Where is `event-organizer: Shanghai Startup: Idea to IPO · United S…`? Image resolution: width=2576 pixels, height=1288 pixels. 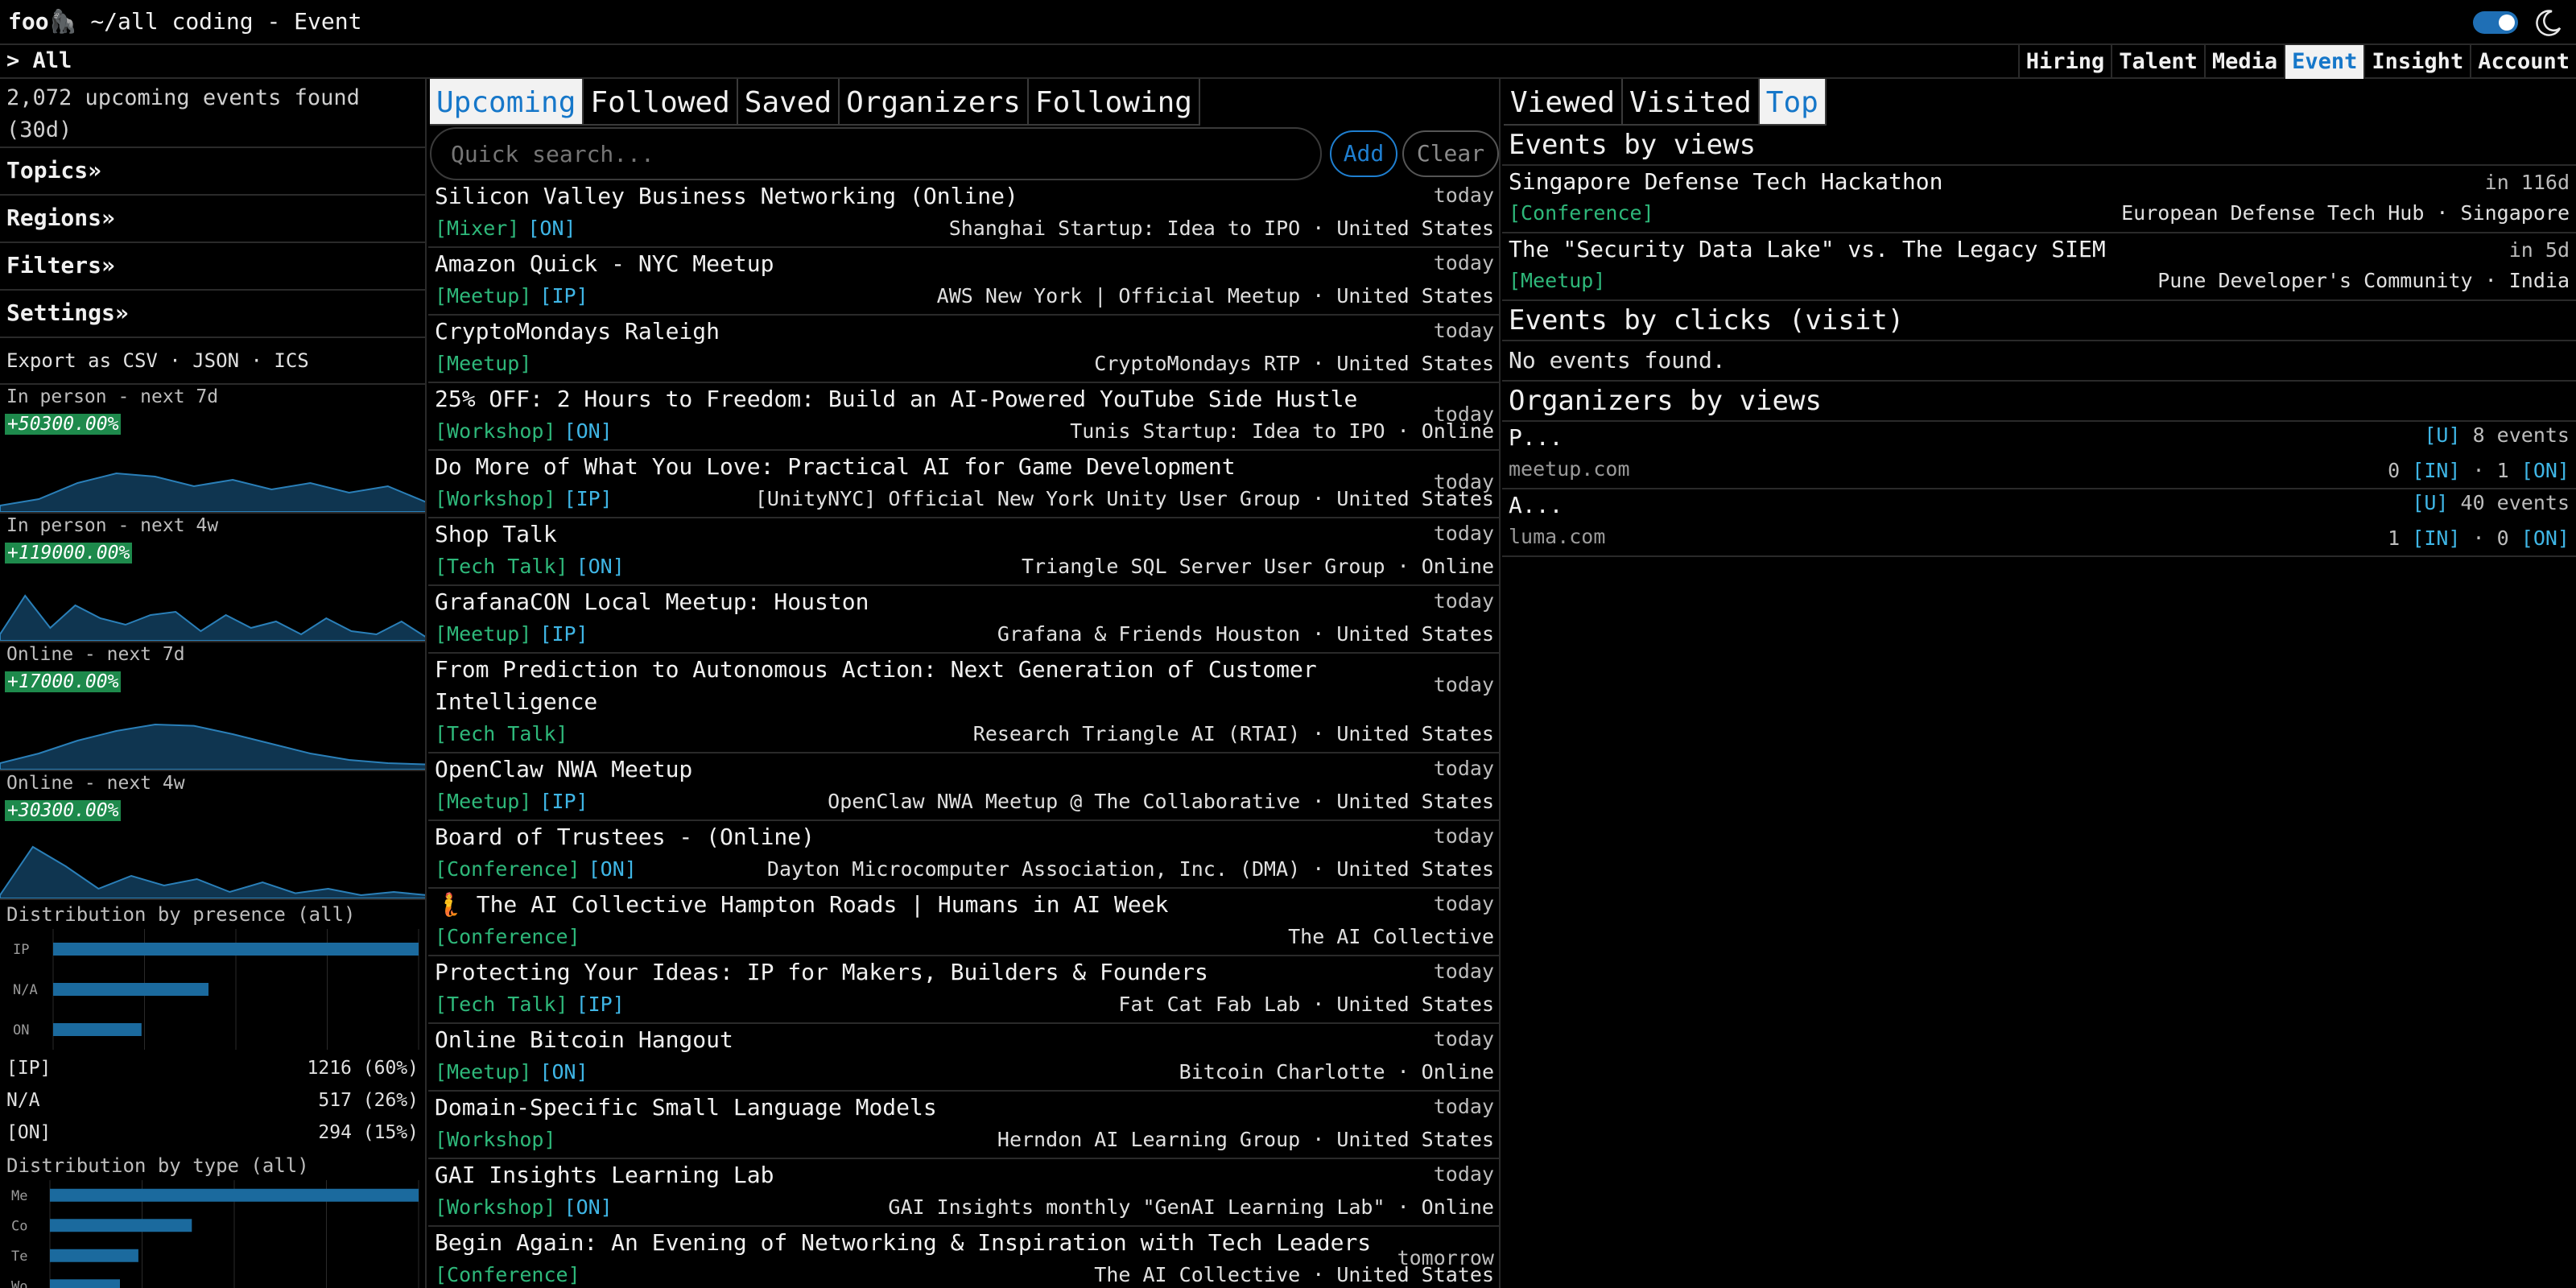 event-organizer: Shanghai Startup: Idea to IPO · United S… is located at coordinates (1221, 229).